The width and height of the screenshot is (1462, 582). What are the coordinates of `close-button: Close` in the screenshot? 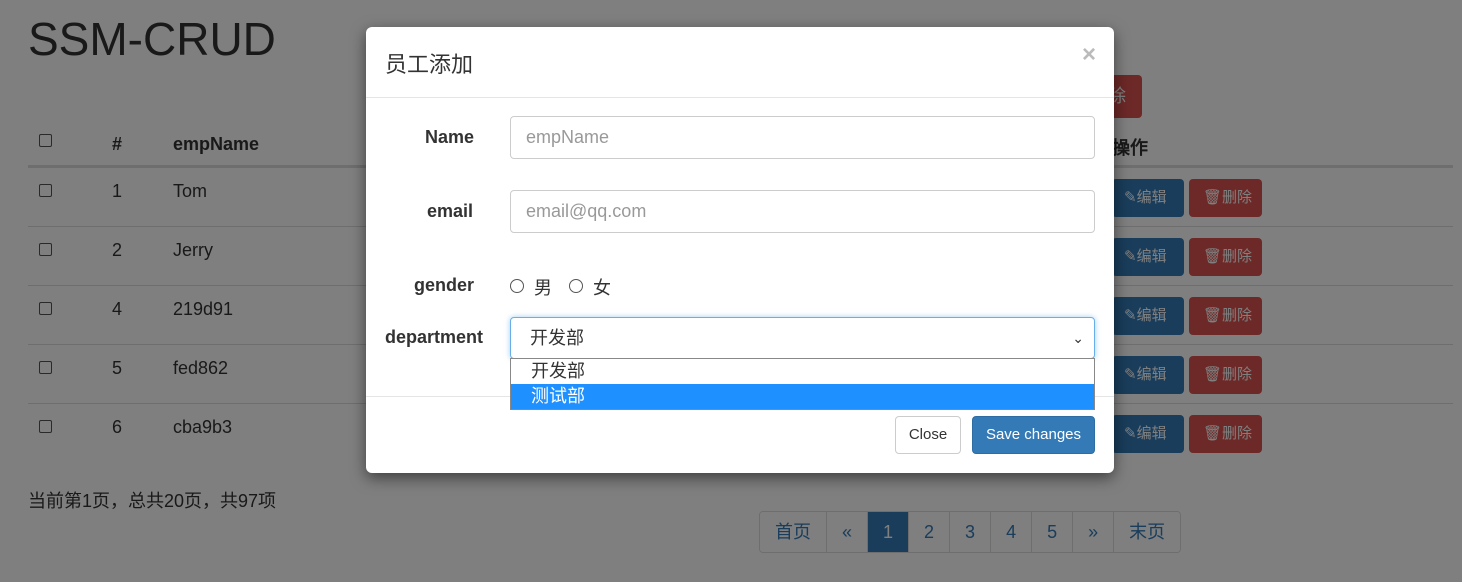 It's located at (928, 435).